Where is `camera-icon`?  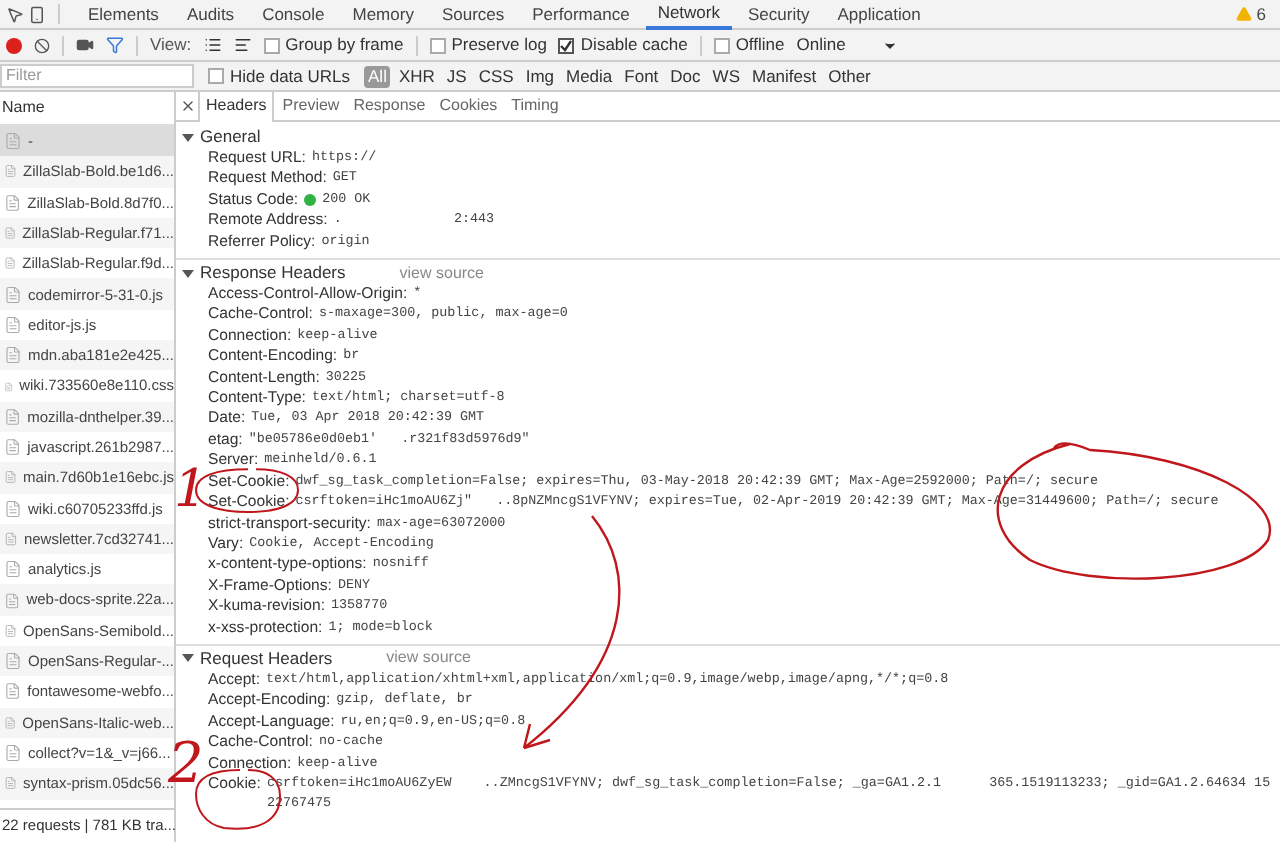 camera-icon is located at coordinates (85, 45).